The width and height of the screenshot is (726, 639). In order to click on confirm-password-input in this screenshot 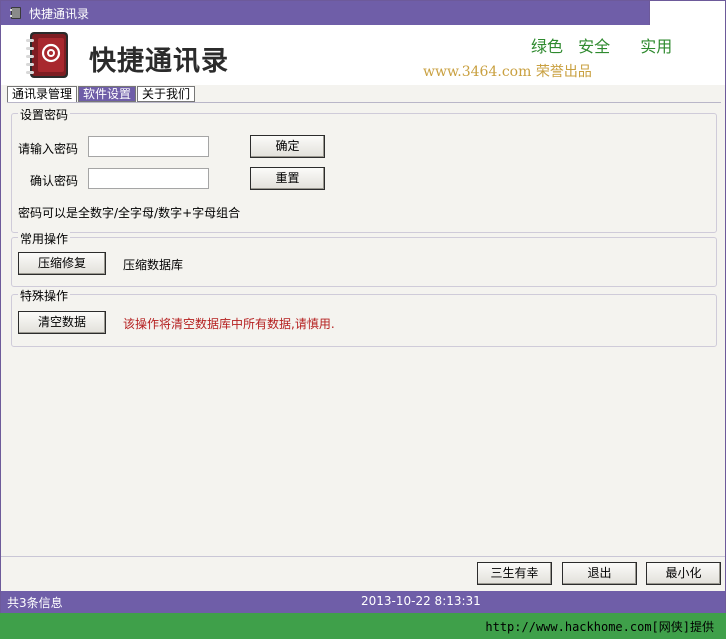, I will do `click(148, 178)`.